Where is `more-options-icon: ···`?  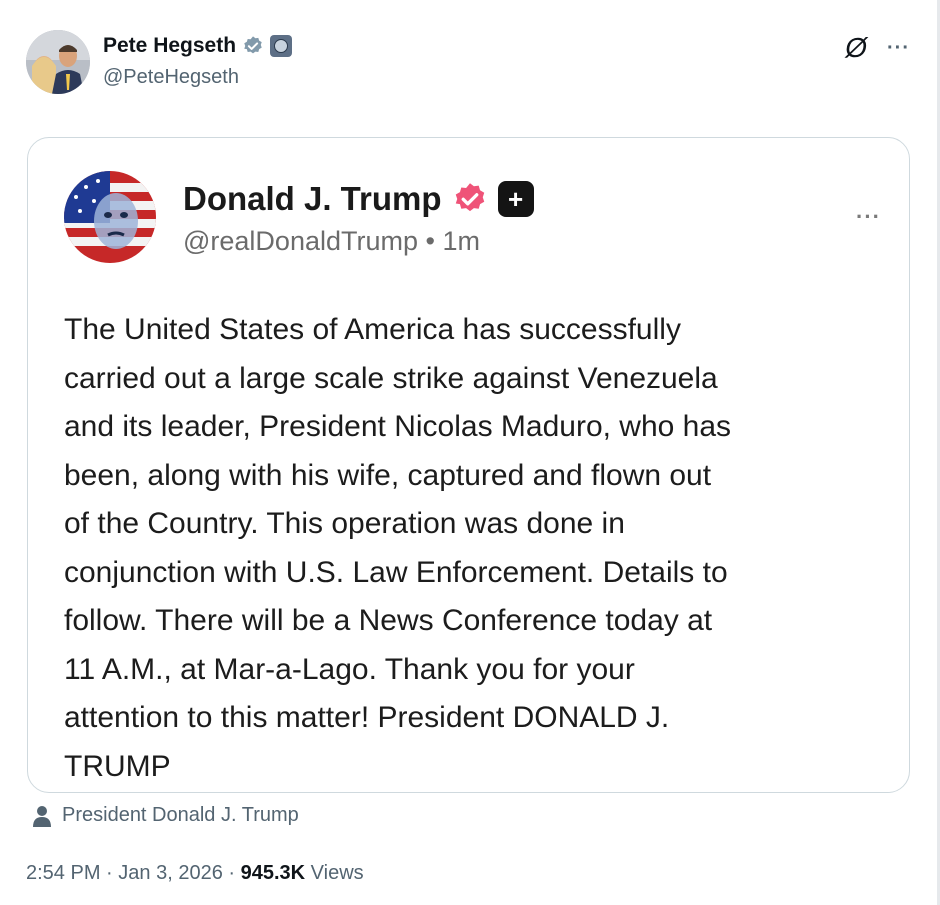 more-options-icon: ··· is located at coordinates (898, 48).